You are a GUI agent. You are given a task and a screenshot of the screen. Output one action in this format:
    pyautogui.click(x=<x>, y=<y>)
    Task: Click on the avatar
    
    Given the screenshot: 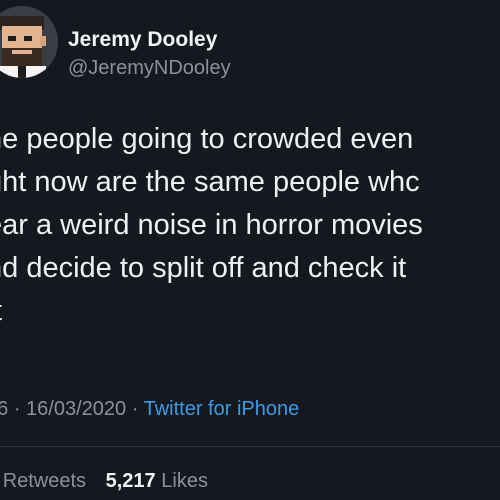 What is the action you would take?
    pyautogui.click(x=29, y=42)
    